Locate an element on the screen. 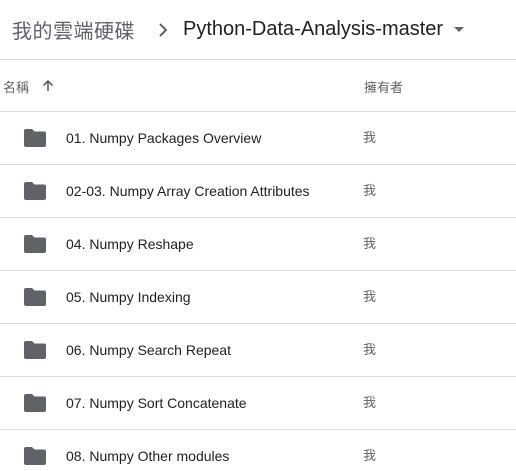  column-header-name-label: 名稱 is located at coordinates (16, 87).